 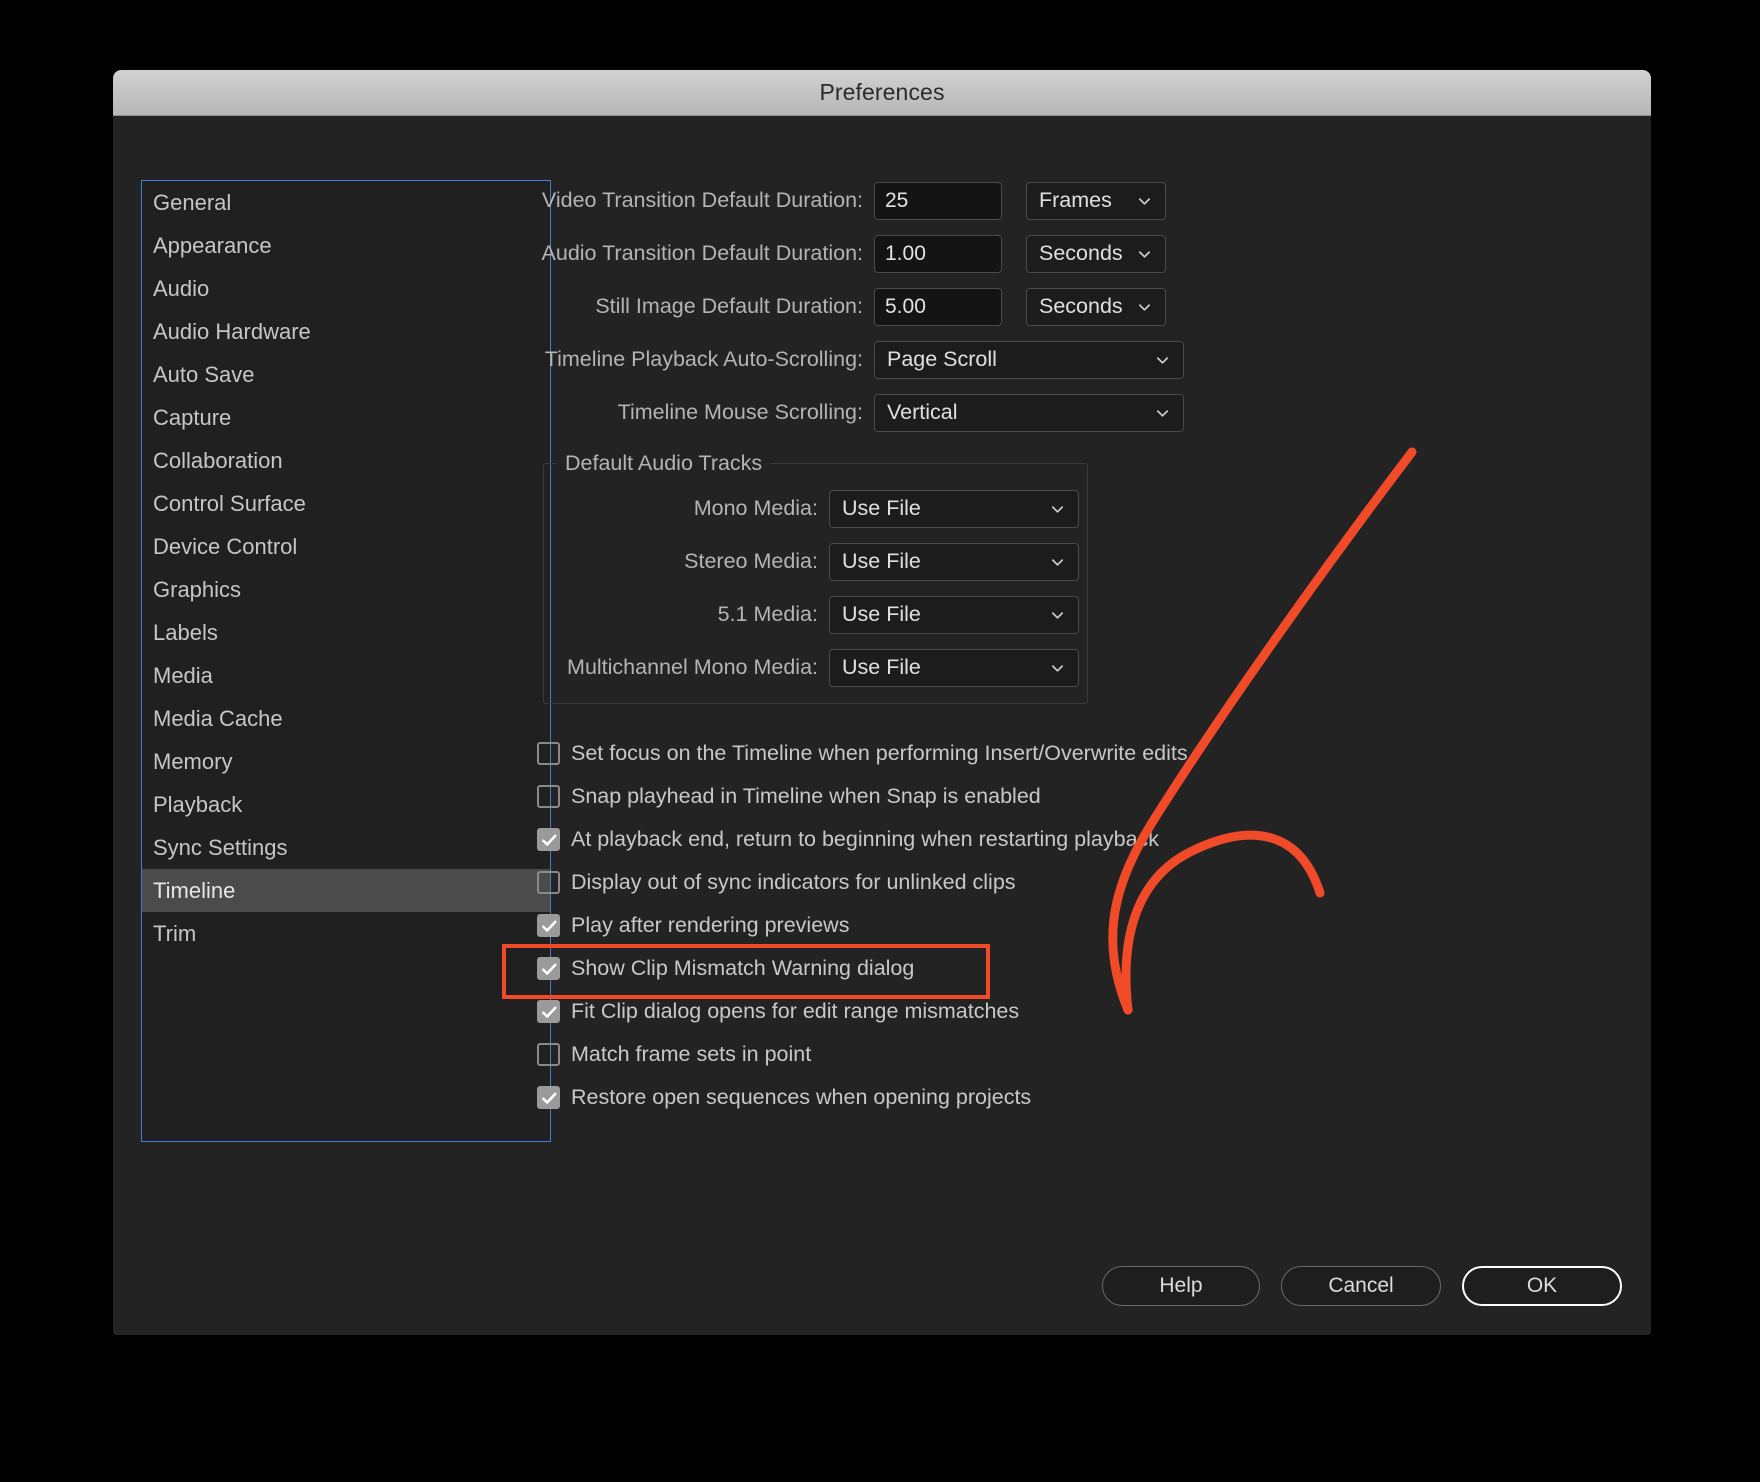 I want to click on dialog-titlebar: Preferences, so click(x=882, y=93).